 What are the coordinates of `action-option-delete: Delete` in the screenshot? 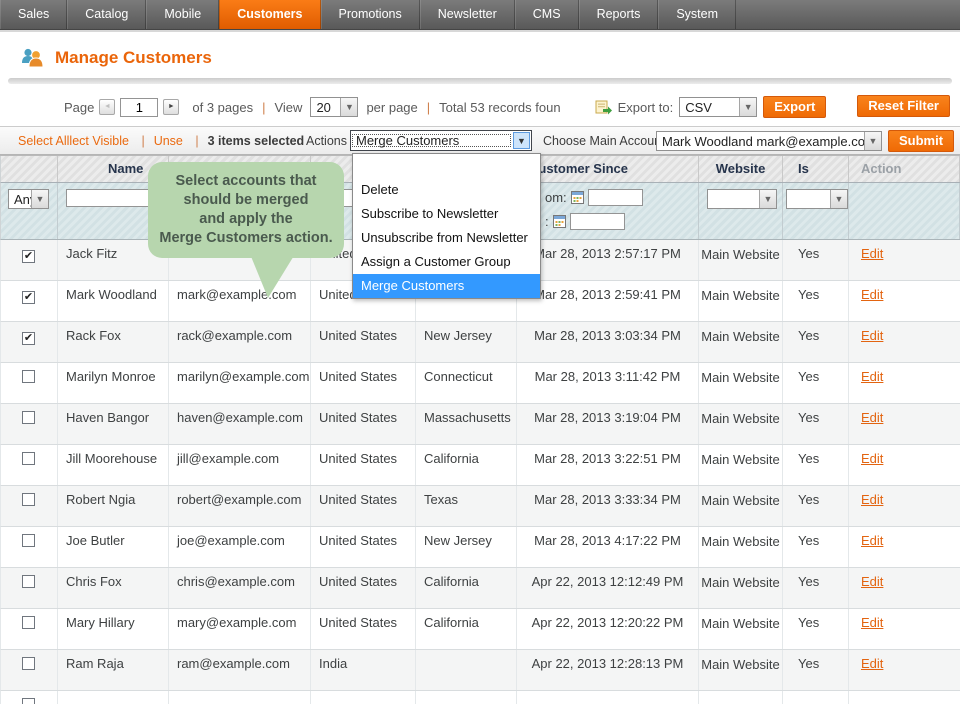 It's located at (446, 190).